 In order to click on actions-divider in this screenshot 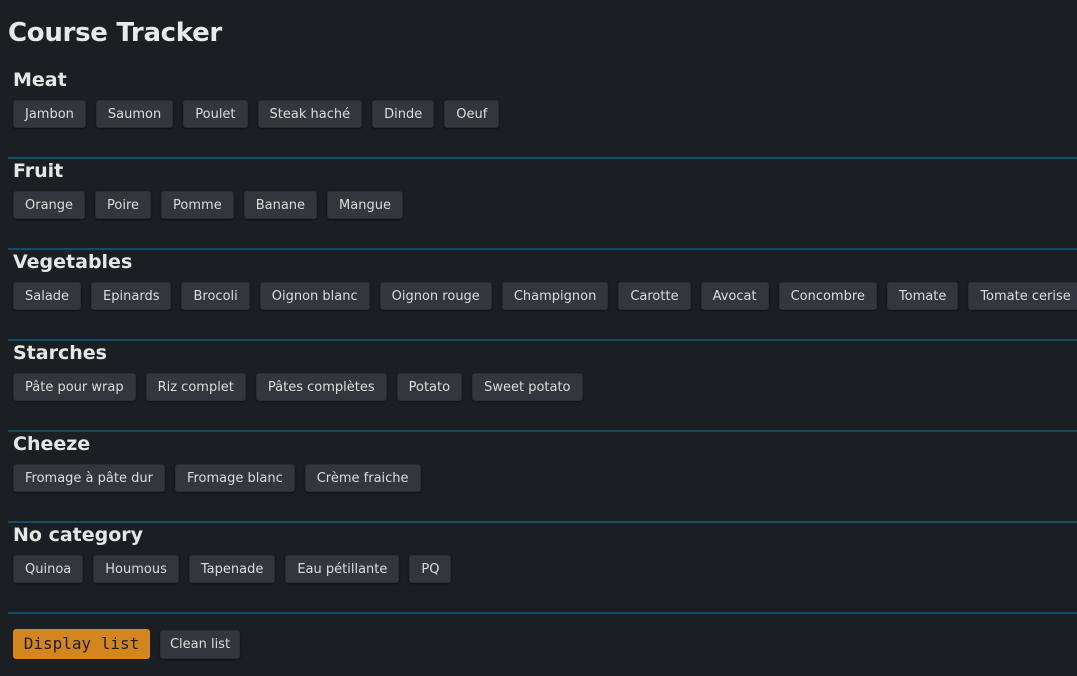, I will do `click(542, 613)`.